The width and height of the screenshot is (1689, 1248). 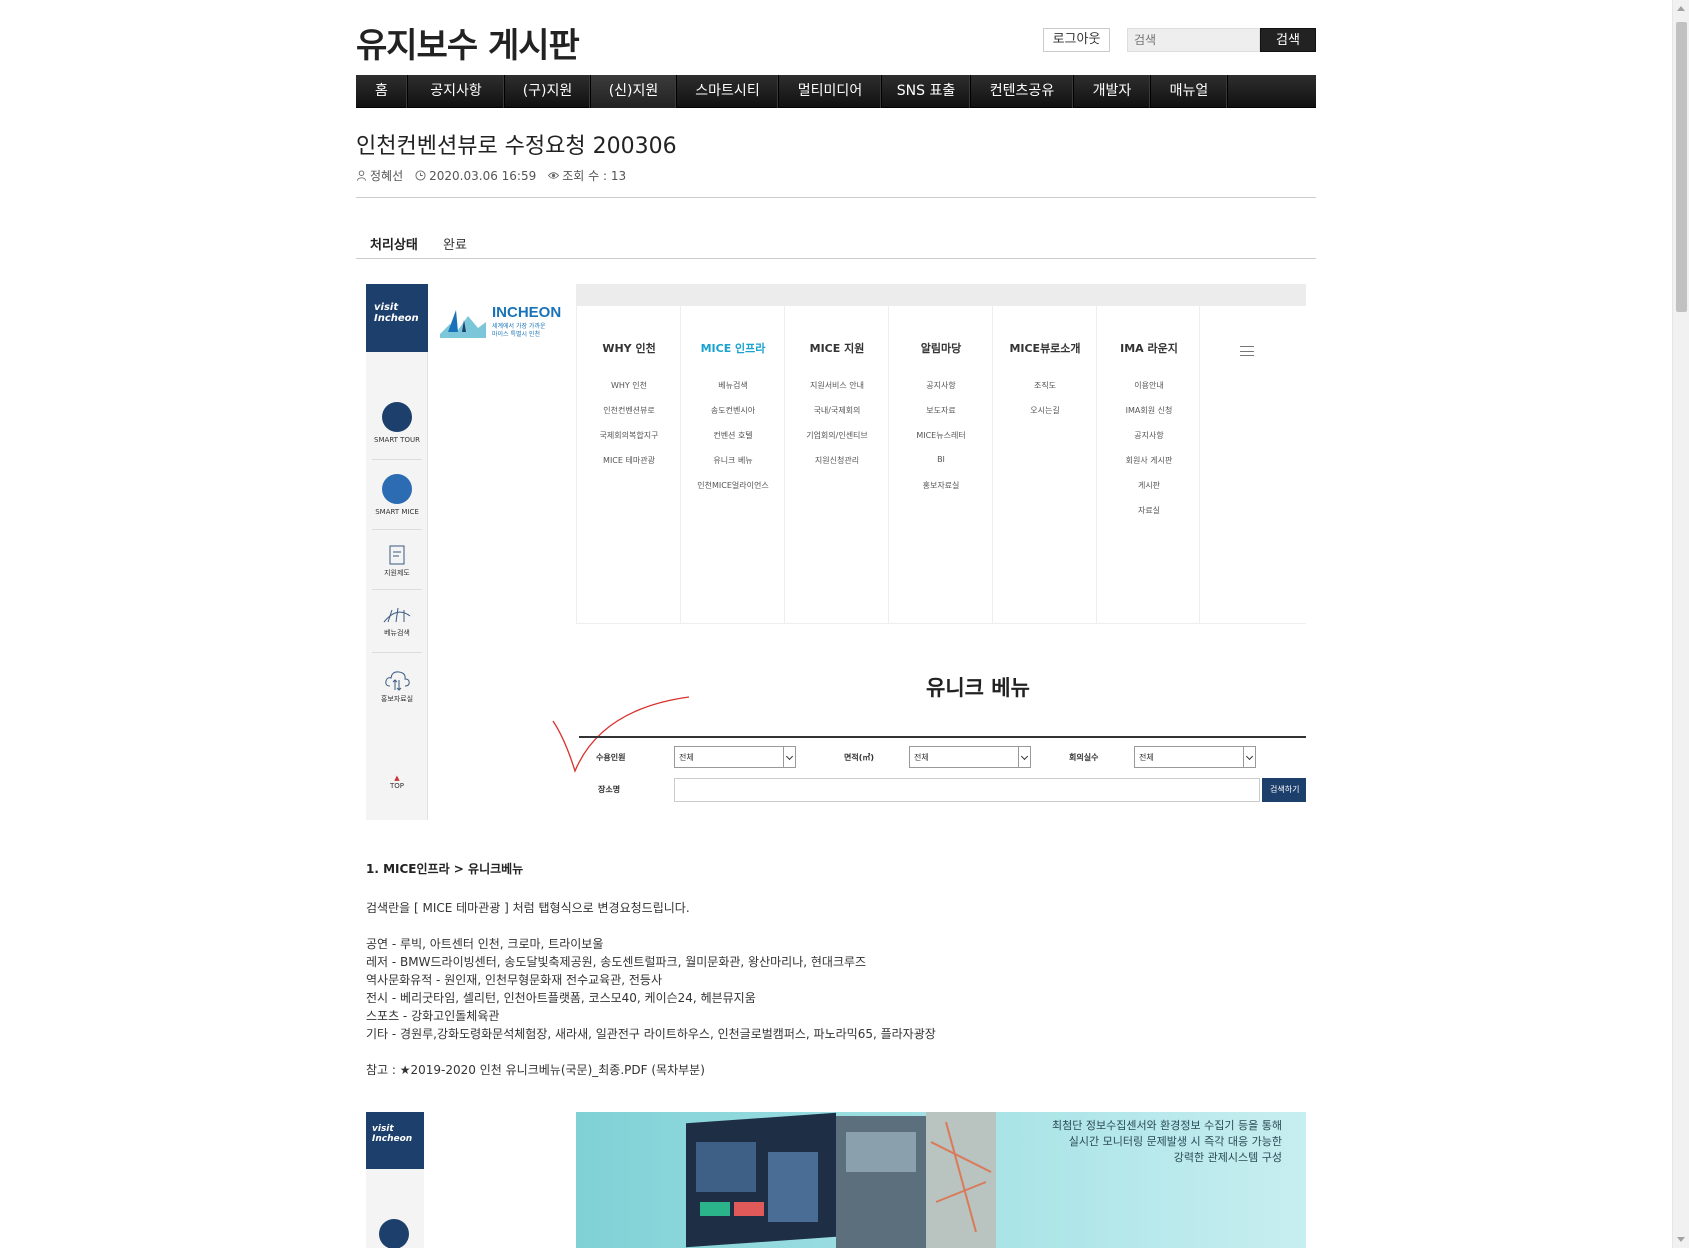 What do you see at coordinates (1149, 467) in the screenshot?
I see `menu-sub-item: 회원사 게시판` at bounding box center [1149, 467].